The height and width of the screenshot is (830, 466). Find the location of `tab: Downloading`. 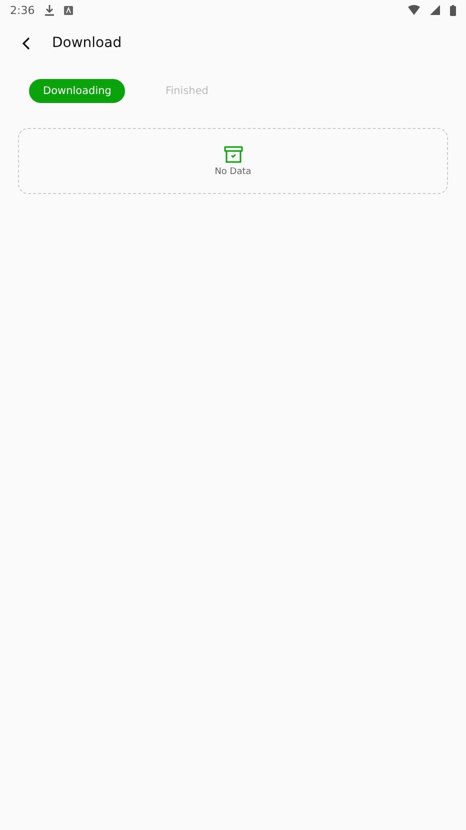

tab: Downloading is located at coordinates (77, 91).